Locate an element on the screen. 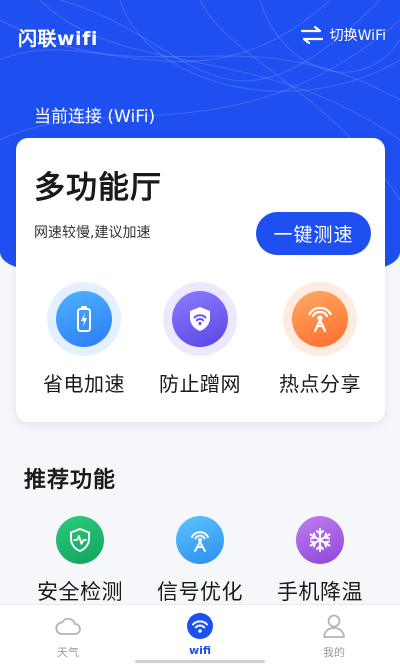 This screenshot has width=400, height=666. feature-anti-freeload: 防止蹭网 is located at coordinates (200, 339).